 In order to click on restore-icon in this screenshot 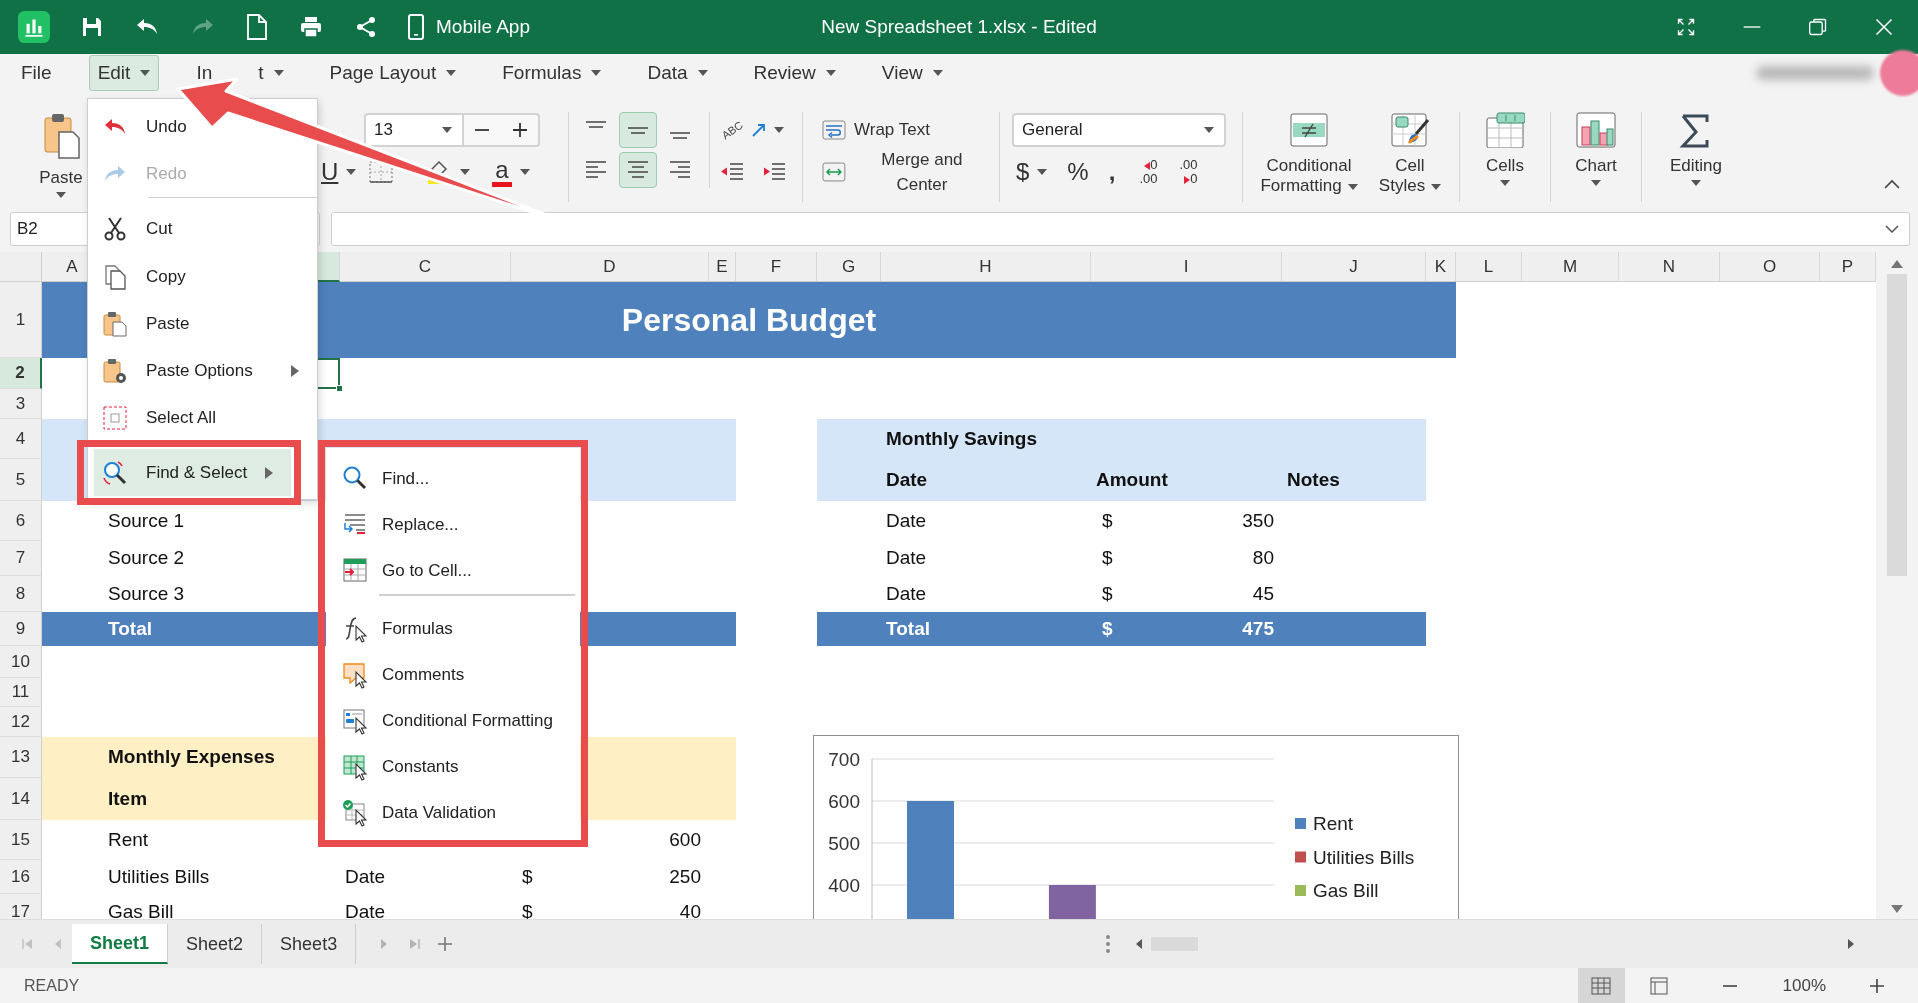, I will do `click(1818, 27)`.